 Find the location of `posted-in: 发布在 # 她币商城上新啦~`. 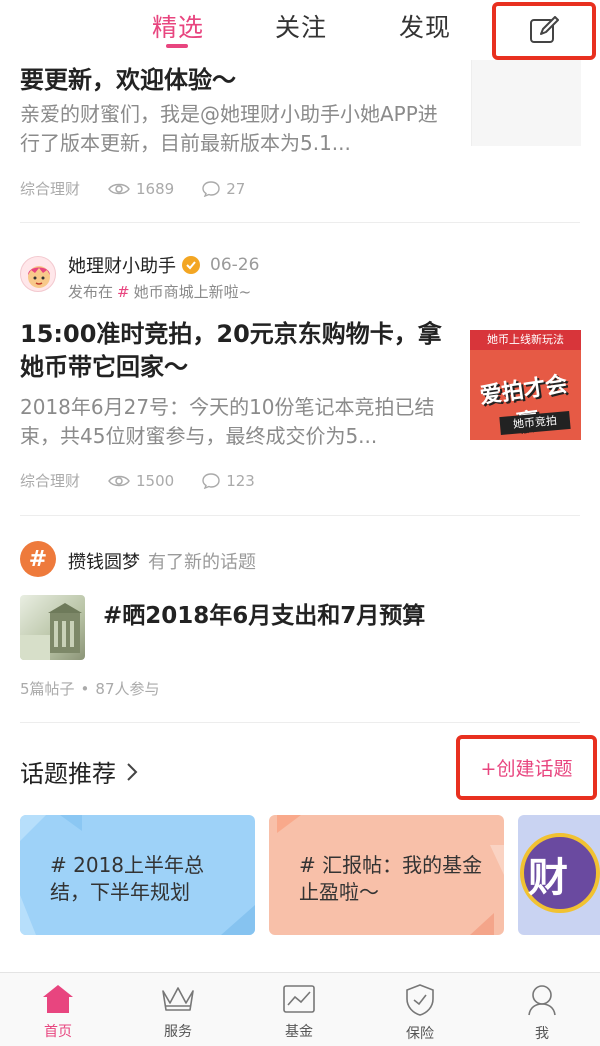

posted-in: 发布在 # 她币商城上新啦~ is located at coordinates (160, 292).